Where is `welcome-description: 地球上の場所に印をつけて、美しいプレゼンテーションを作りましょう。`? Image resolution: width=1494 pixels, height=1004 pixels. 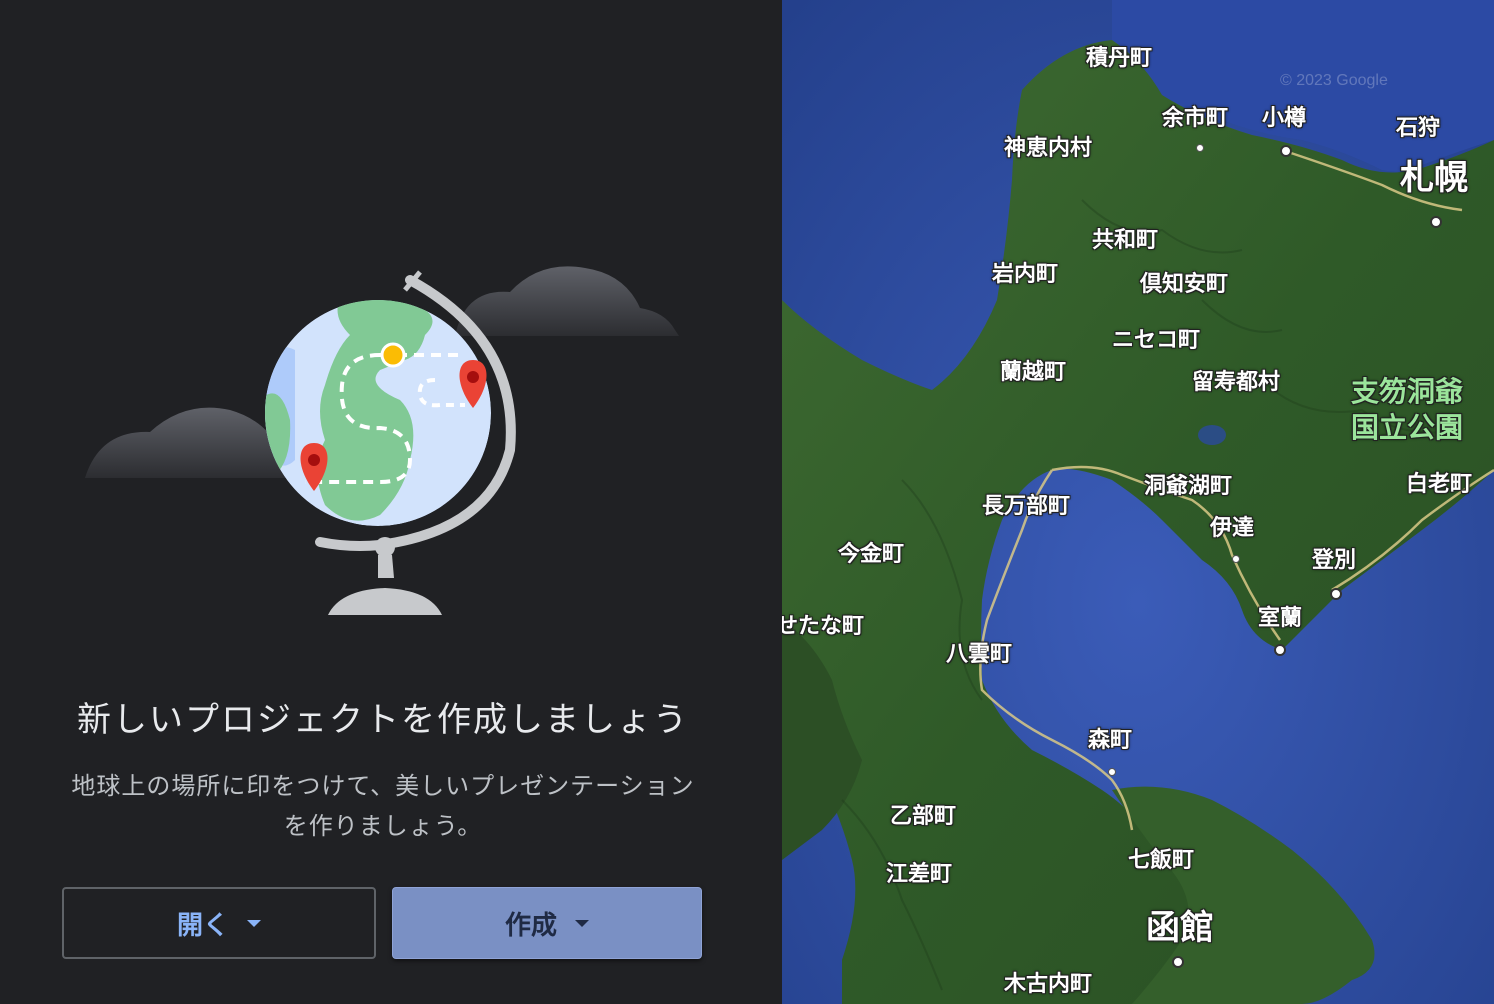 welcome-description: 地球上の場所に印をつけて、美しいプレゼンテーションを作りましょう。 is located at coordinates (383, 806).